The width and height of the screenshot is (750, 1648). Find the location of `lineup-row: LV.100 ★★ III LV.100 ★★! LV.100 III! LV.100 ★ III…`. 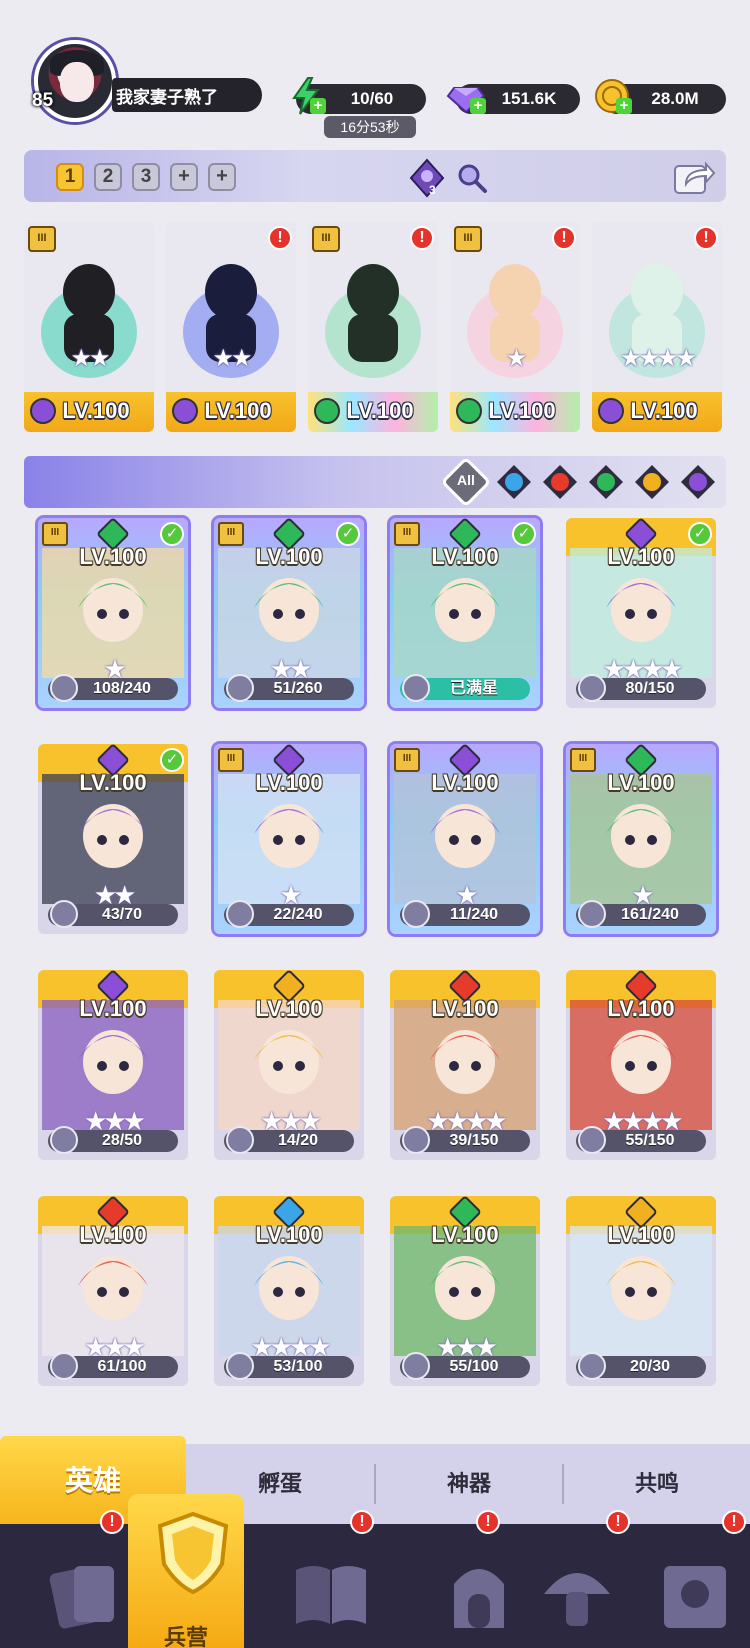

lineup-row: LV.100 ★★ III LV.100 ★★! LV.100 III! LV.100 ★ III… is located at coordinates (375, 328).